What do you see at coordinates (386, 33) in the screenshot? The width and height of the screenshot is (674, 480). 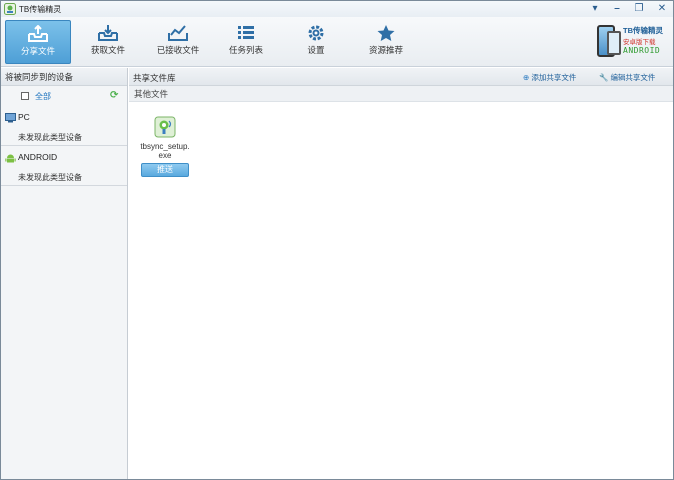 I see `star-icon` at bounding box center [386, 33].